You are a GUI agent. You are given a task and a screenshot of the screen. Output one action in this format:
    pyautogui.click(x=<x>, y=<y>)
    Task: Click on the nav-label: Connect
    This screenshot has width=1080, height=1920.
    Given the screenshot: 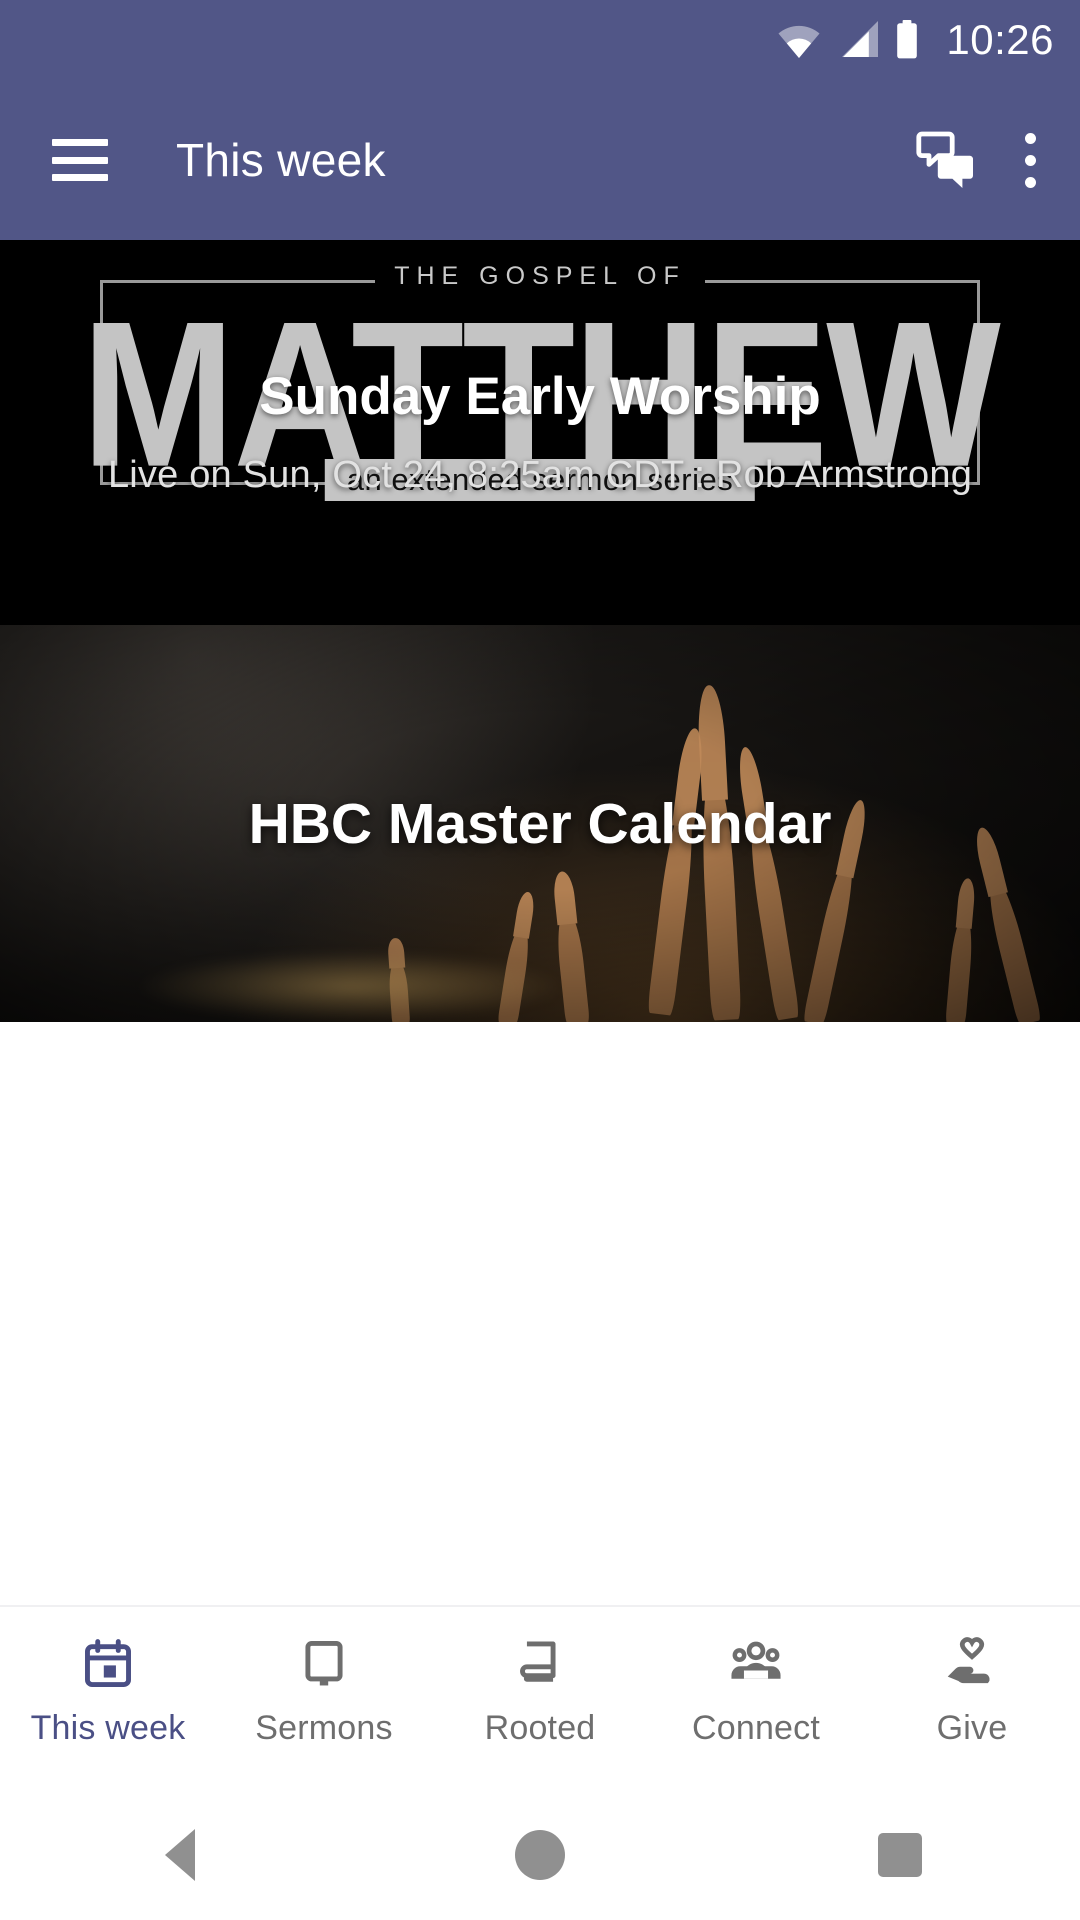 What is the action you would take?
    pyautogui.click(x=756, y=1728)
    